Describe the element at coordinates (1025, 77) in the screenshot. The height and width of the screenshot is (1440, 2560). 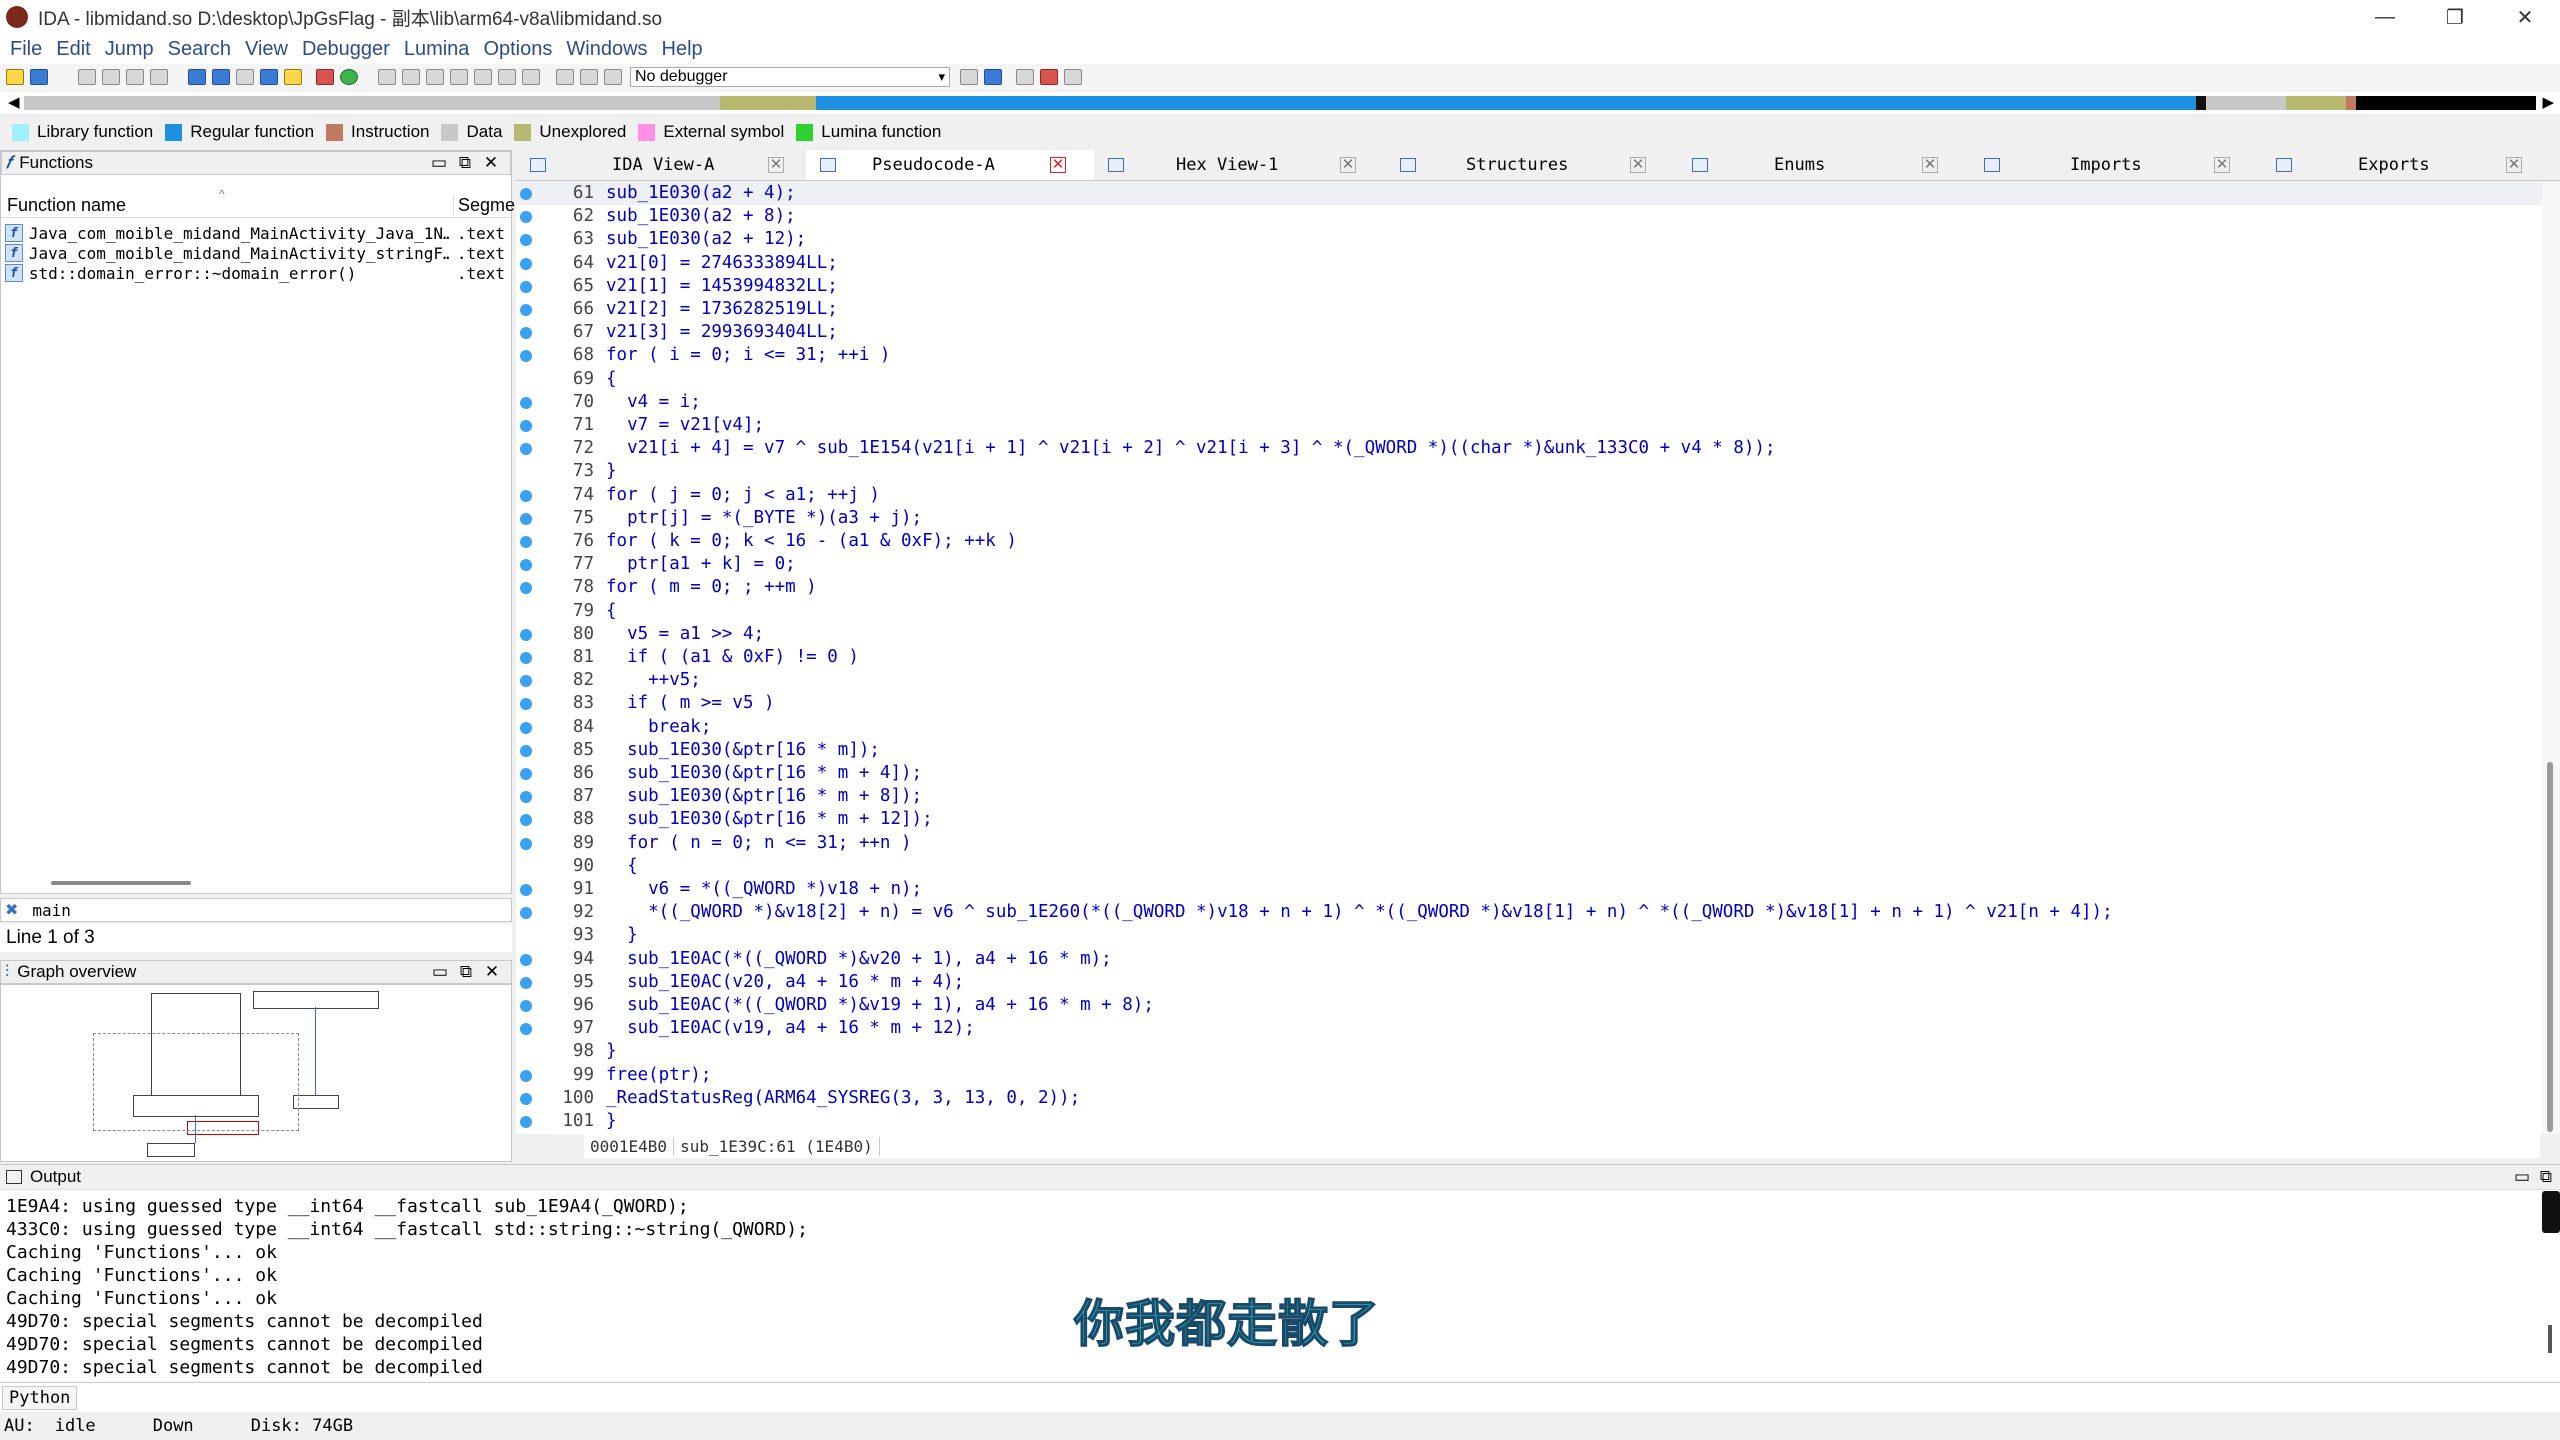
I see `trace-icon` at that location.